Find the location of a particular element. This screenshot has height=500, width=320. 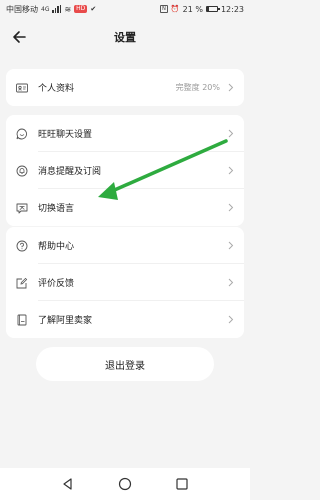

system-nav-bar is located at coordinates (125, 484).